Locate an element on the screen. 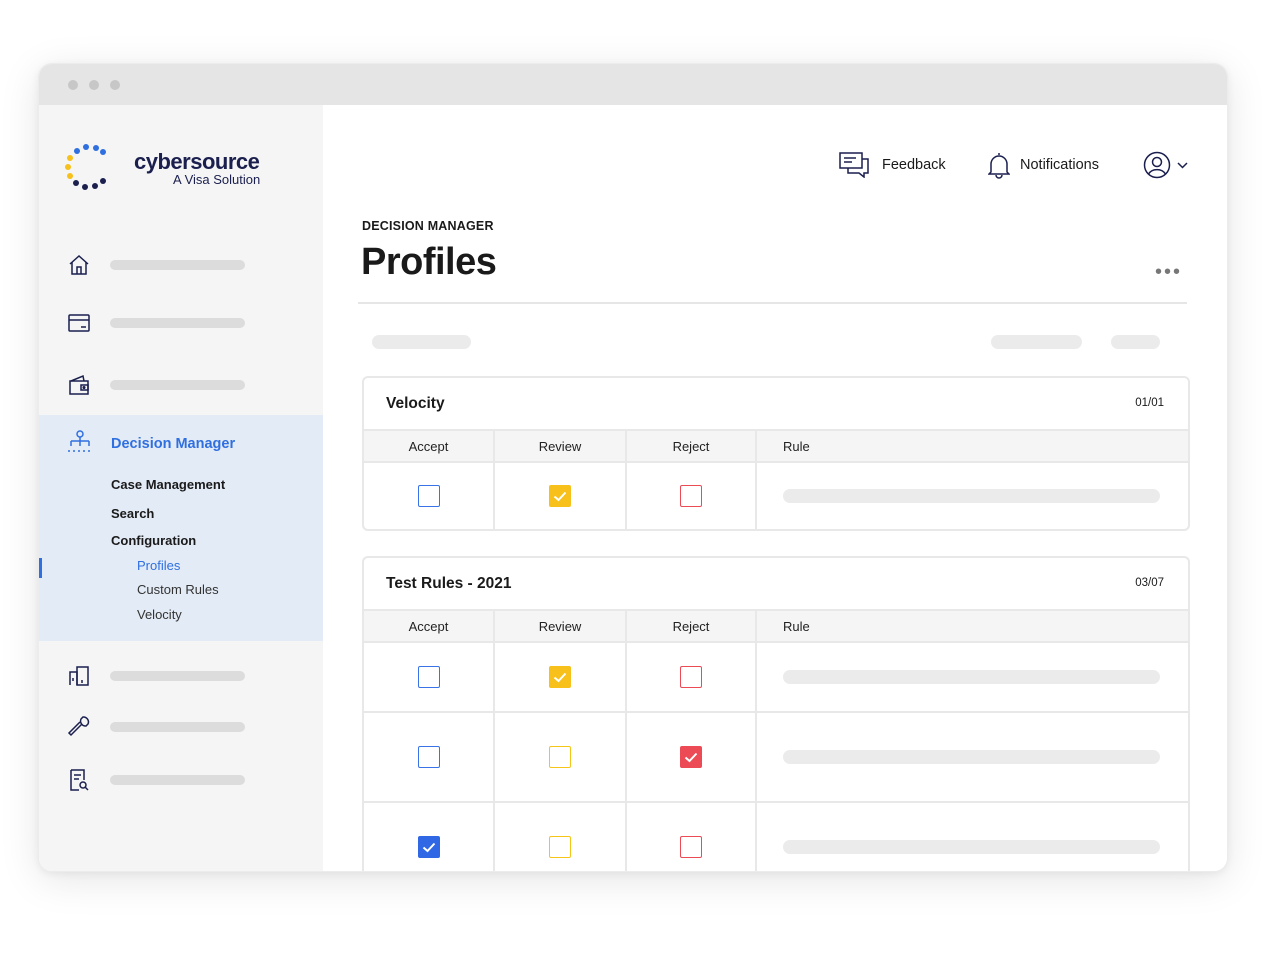  wallet-icon is located at coordinates (80, 385).